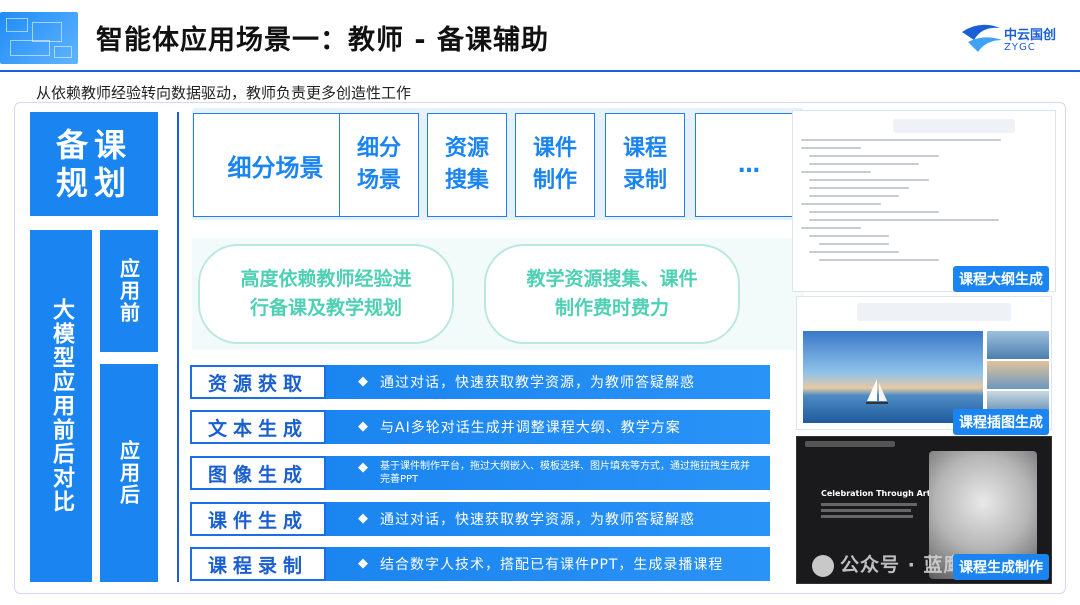 The height and width of the screenshot is (605, 1080). What do you see at coordinates (924, 201) in the screenshot?
I see `outline-screenshot` at bounding box center [924, 201].